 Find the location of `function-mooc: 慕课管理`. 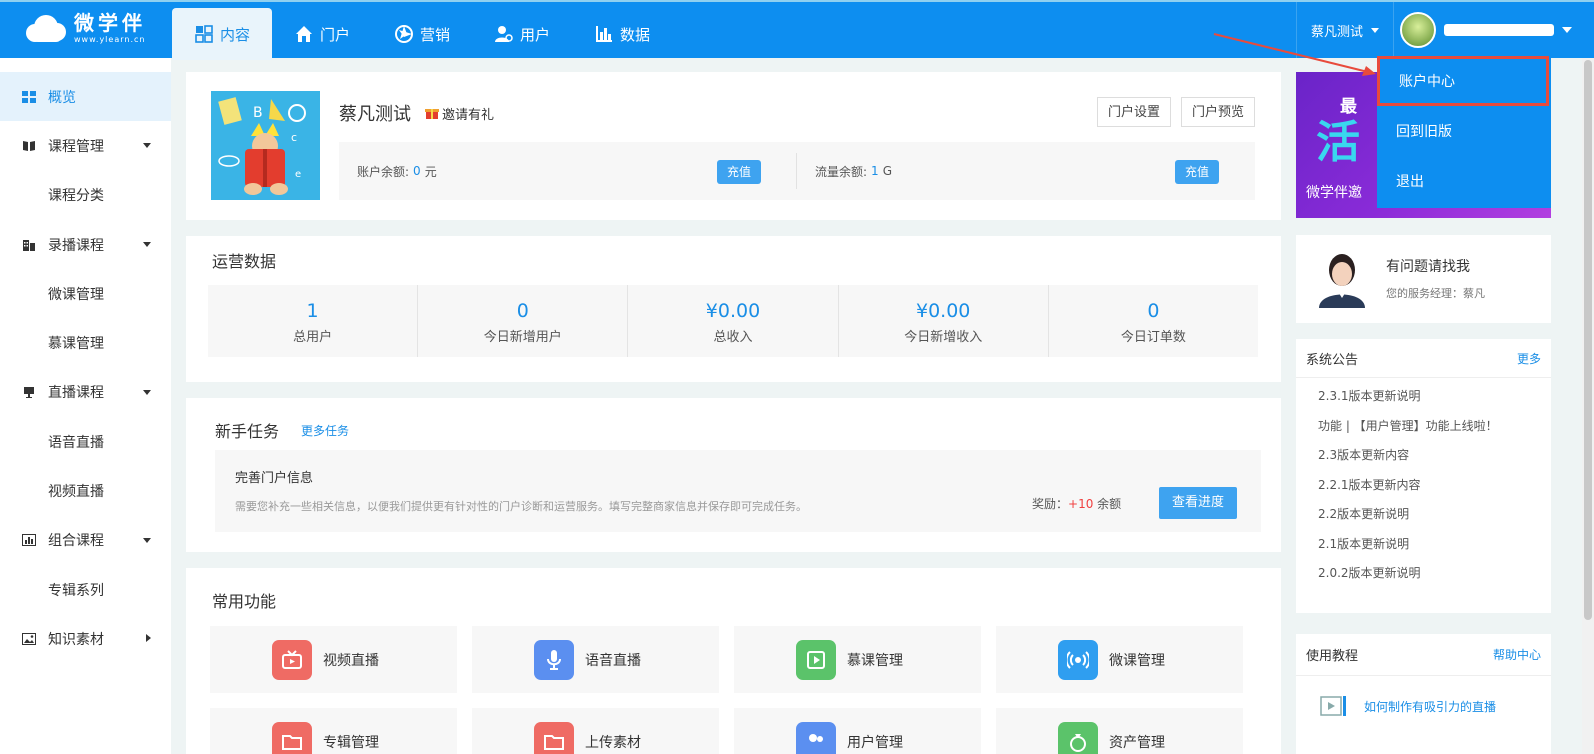

function-mooc: 慕课管理 is located at coordinates (857, 659).